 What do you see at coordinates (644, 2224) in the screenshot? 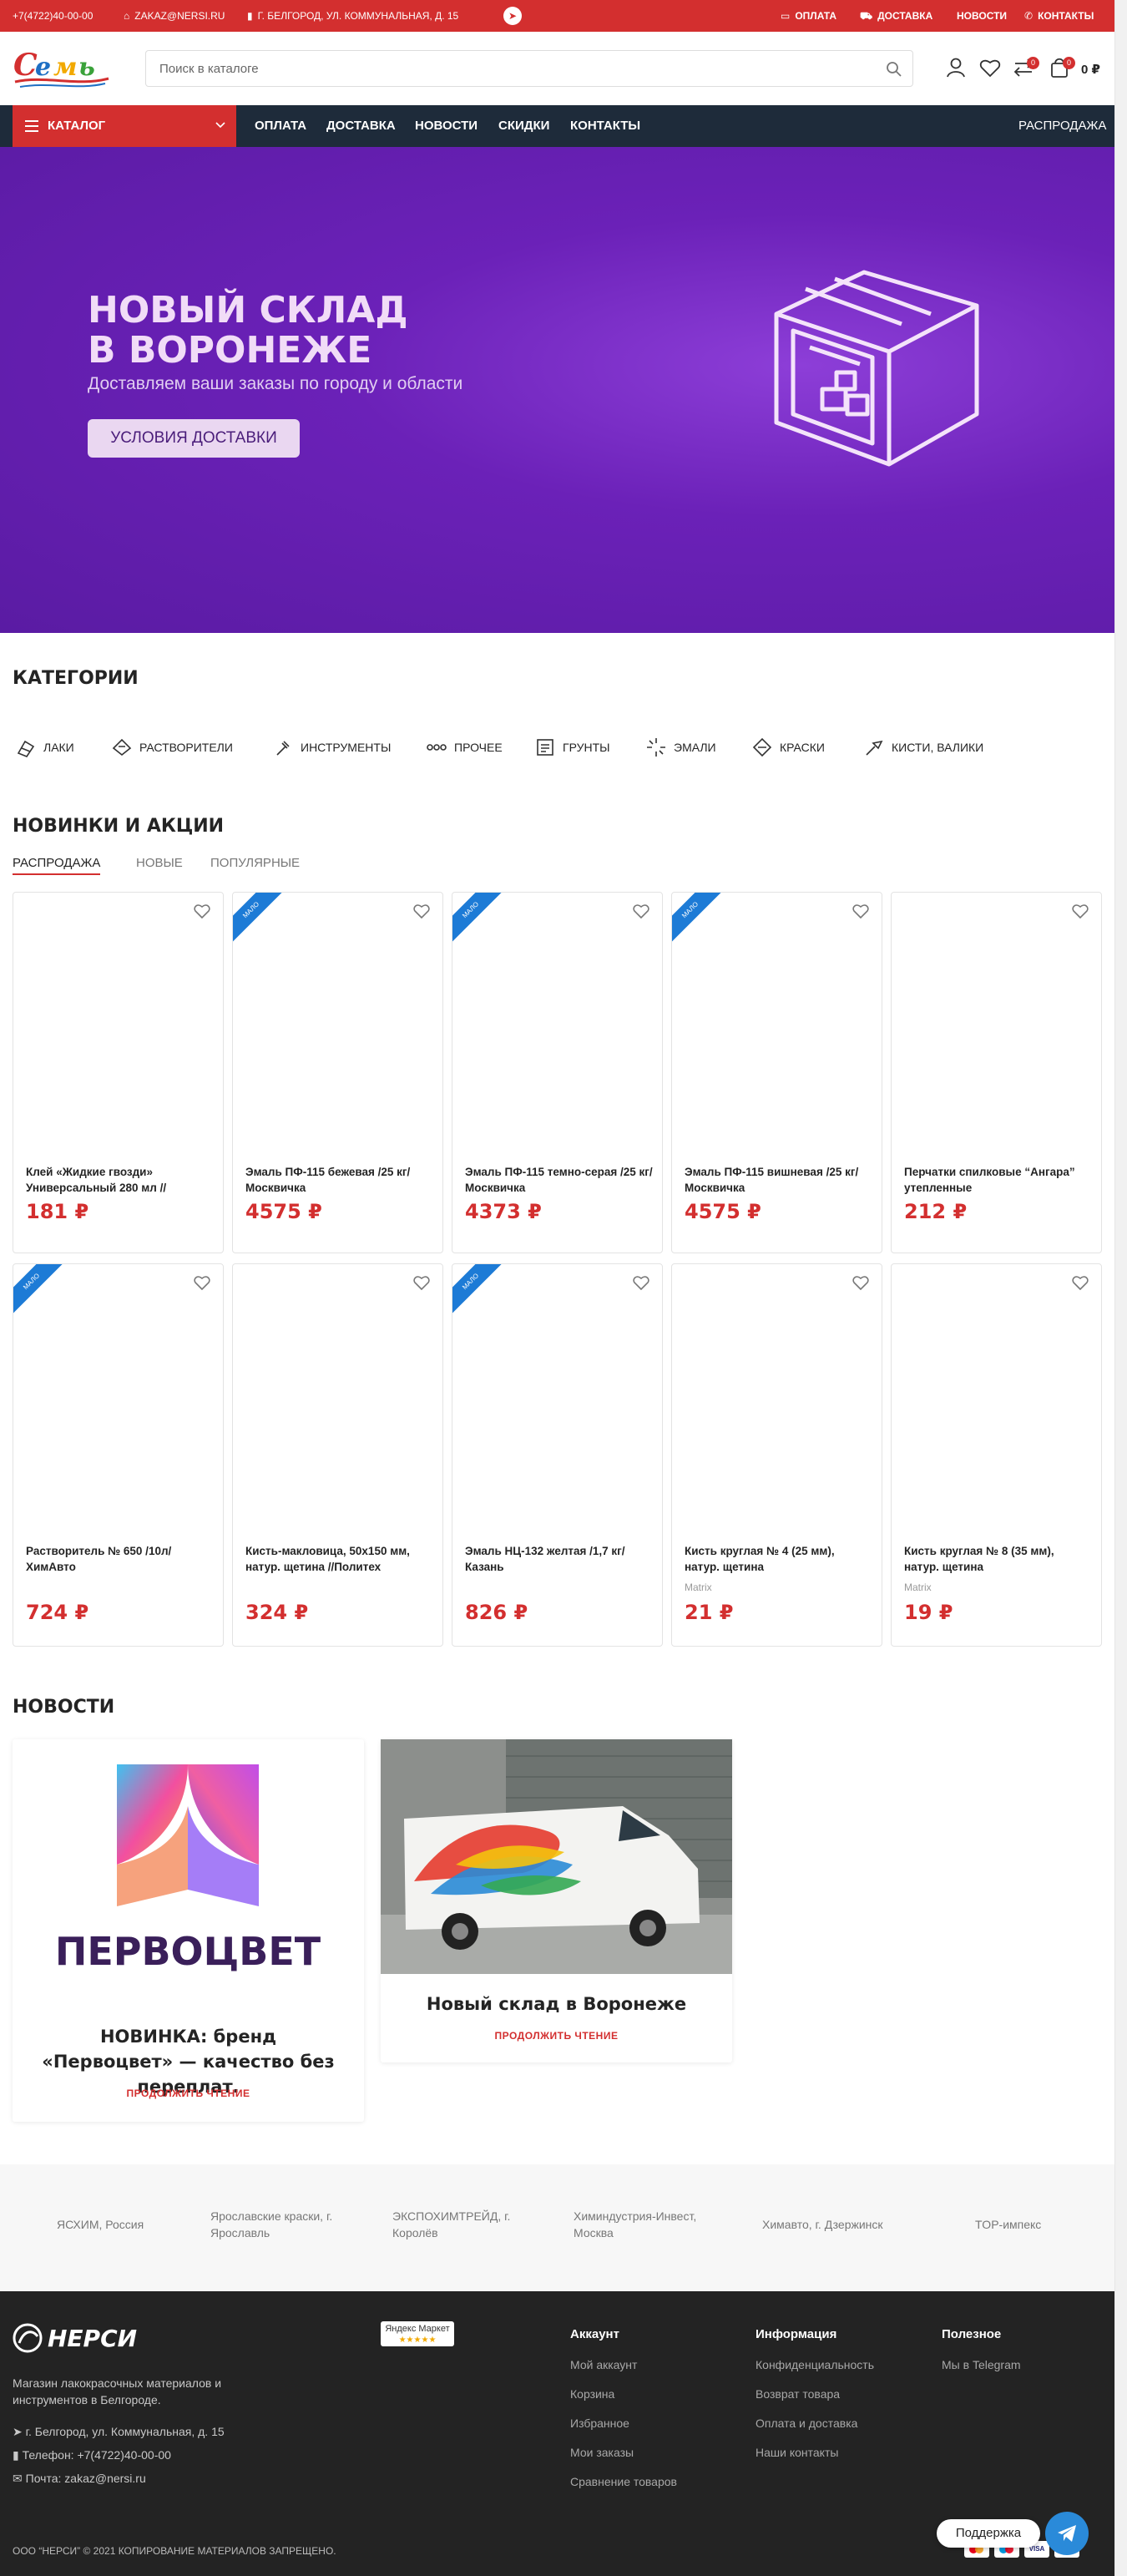
I see `brand-item: Химиндустрия-Инвест, Москва` at bounding box center [644, 2224].